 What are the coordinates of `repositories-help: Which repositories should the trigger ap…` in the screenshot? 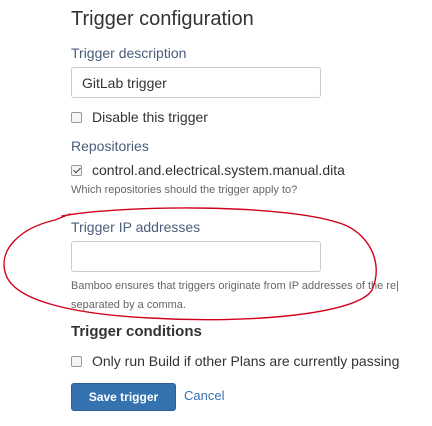 It's located at (184, 190).